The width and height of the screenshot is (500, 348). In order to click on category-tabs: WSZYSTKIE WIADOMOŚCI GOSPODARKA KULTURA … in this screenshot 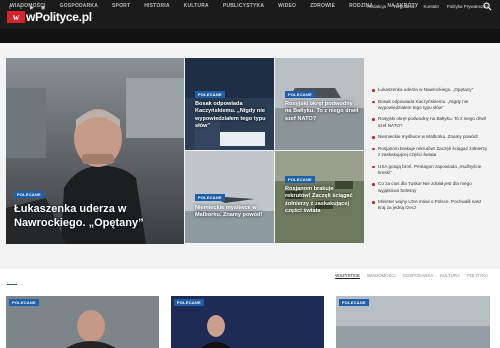, I will do `click(411, 275)`.